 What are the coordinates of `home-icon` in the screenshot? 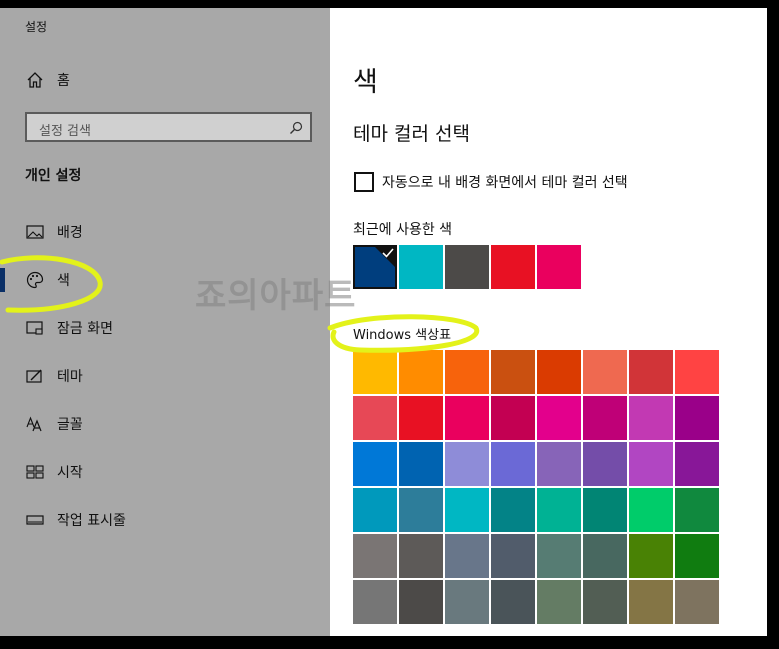 It's located at (35, 80).